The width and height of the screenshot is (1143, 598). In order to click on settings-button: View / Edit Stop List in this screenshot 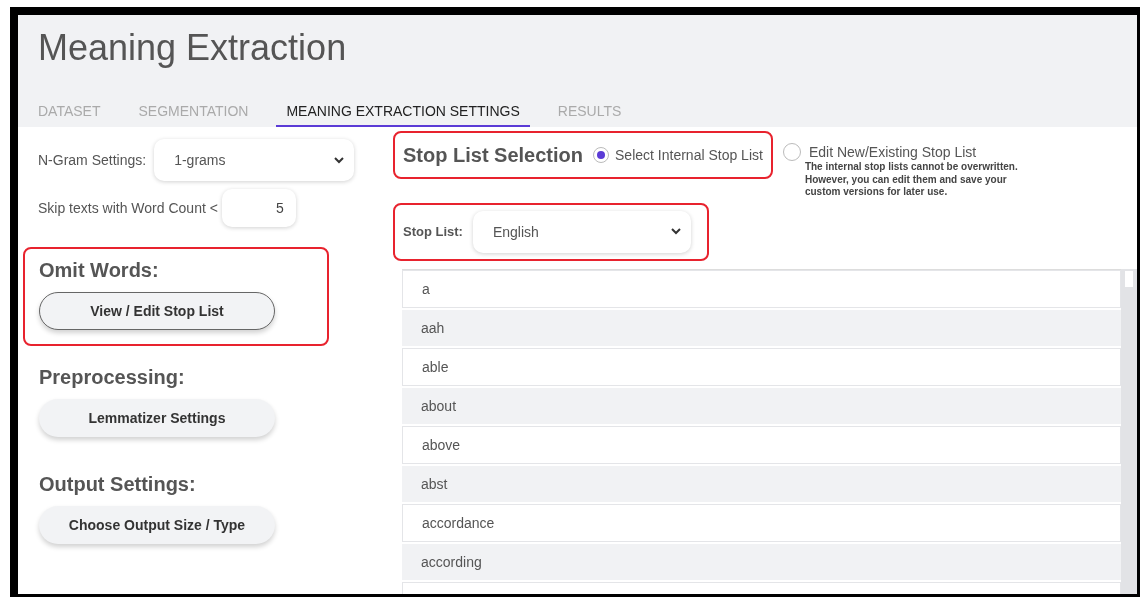, I will do `click(157, 311)`.